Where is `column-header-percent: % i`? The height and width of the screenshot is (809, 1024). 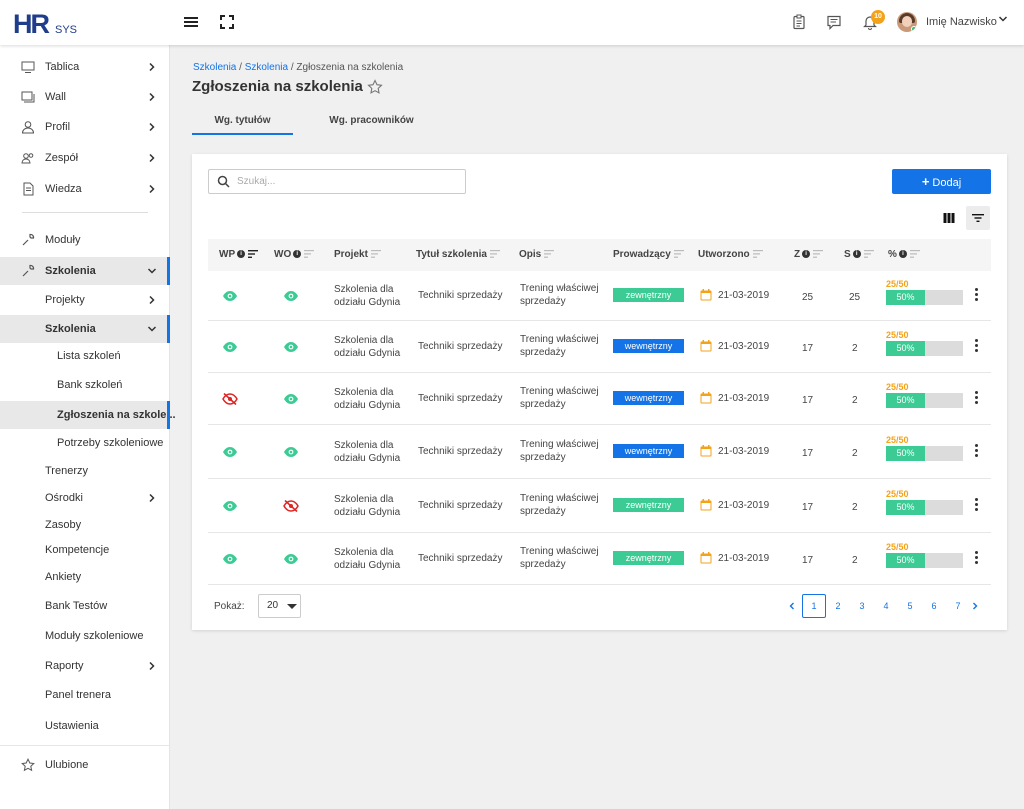
column-header-percent: % i is located at coordinates (904, 255).